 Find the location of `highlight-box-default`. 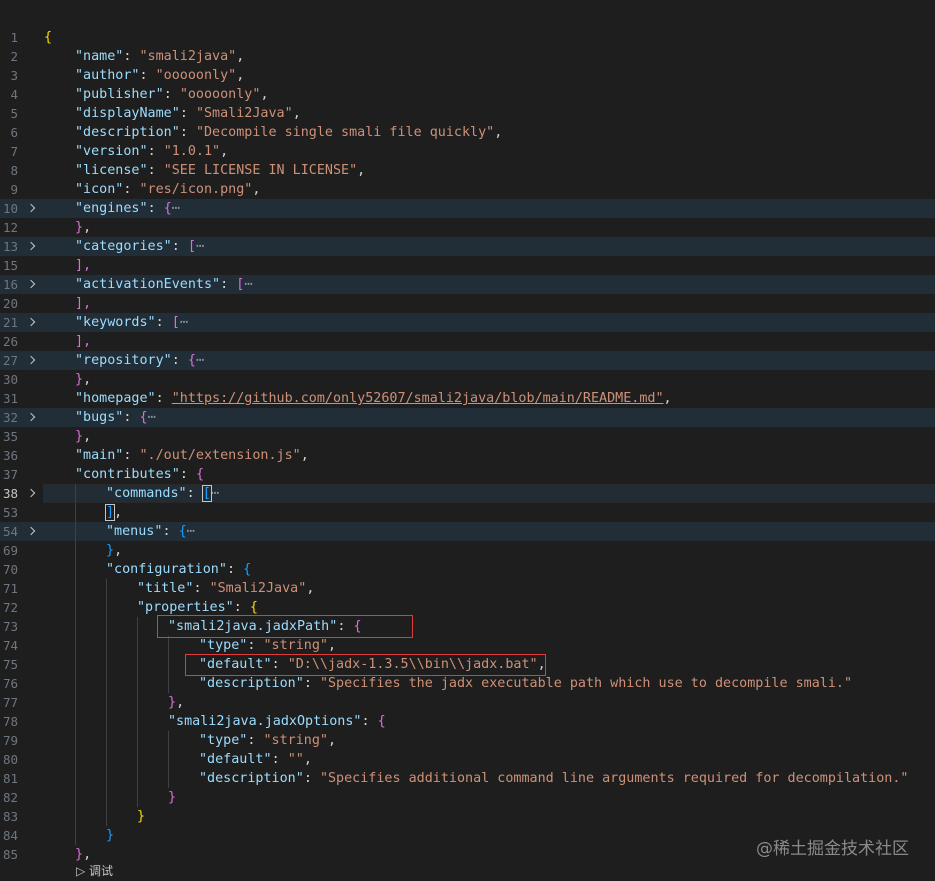

highlight-box-default is located at coordinates (365, 665).